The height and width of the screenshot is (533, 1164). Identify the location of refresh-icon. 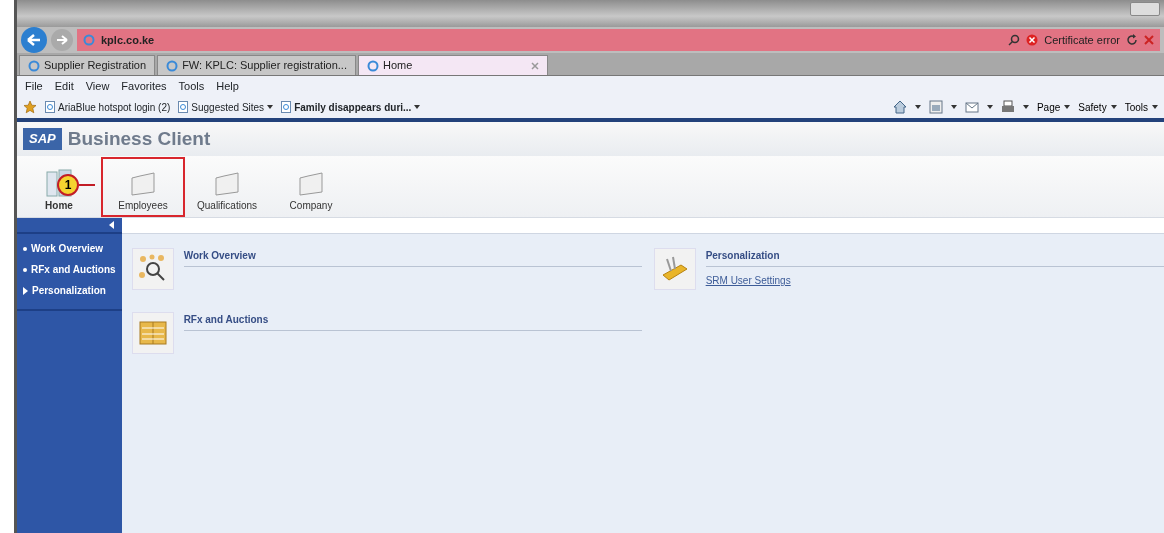
(1132, 40).